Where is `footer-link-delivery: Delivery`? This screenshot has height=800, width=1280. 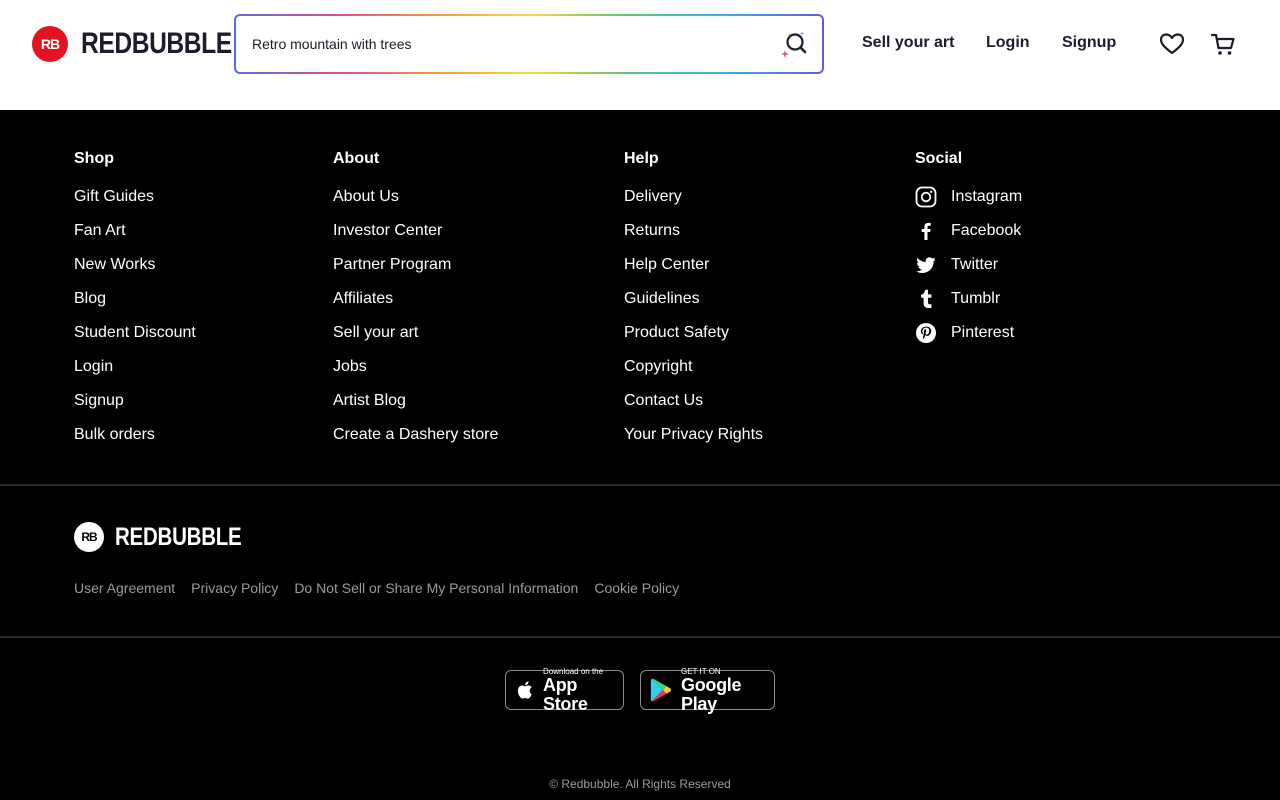
footer-link-delivery: Delivery is located at coordinates (653, 197).